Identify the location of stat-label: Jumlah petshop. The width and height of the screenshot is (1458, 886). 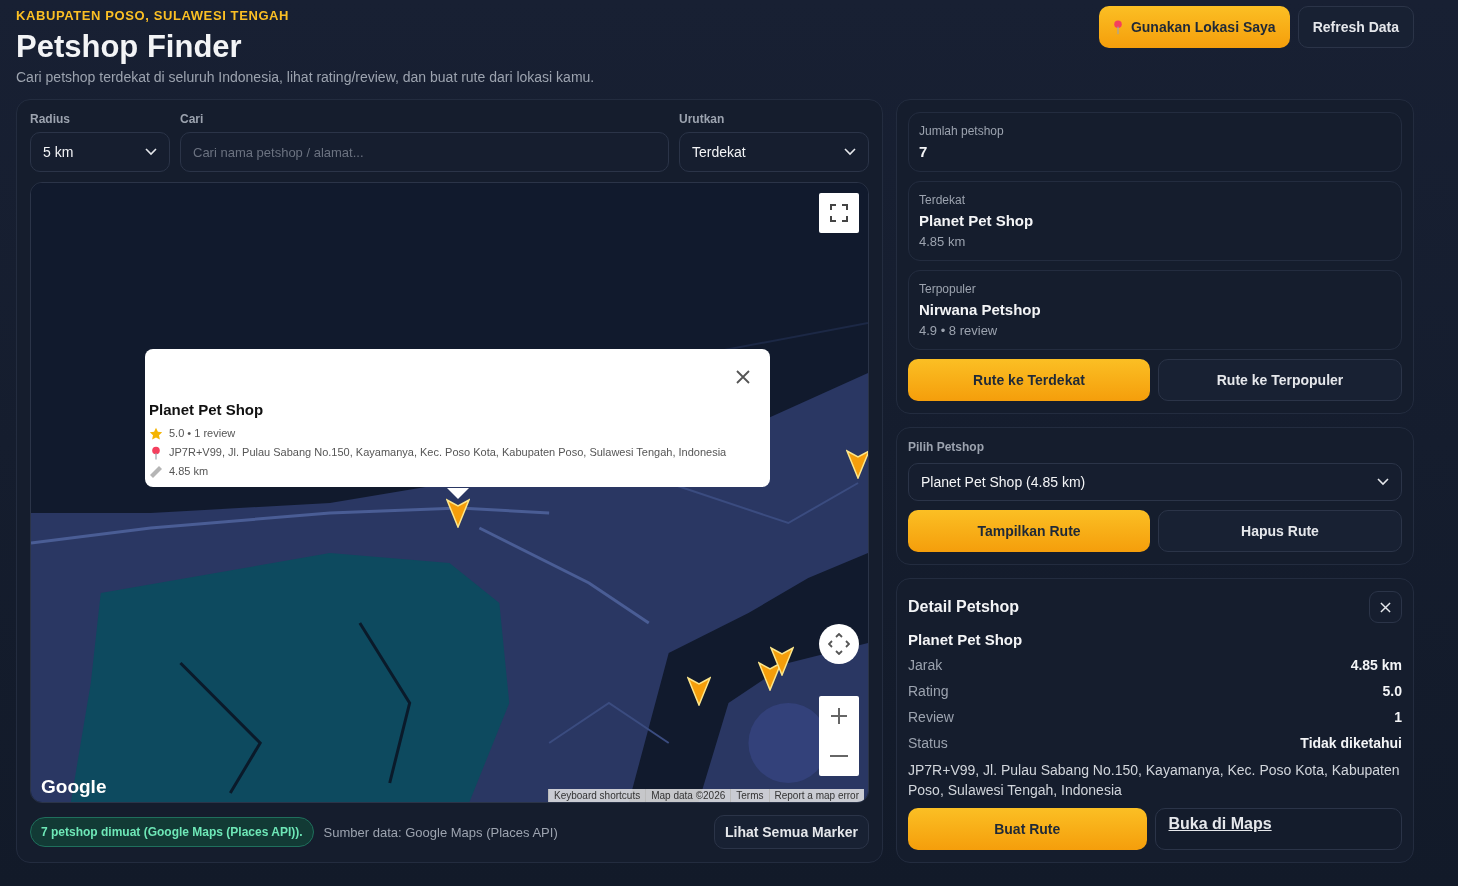
(962, 131).